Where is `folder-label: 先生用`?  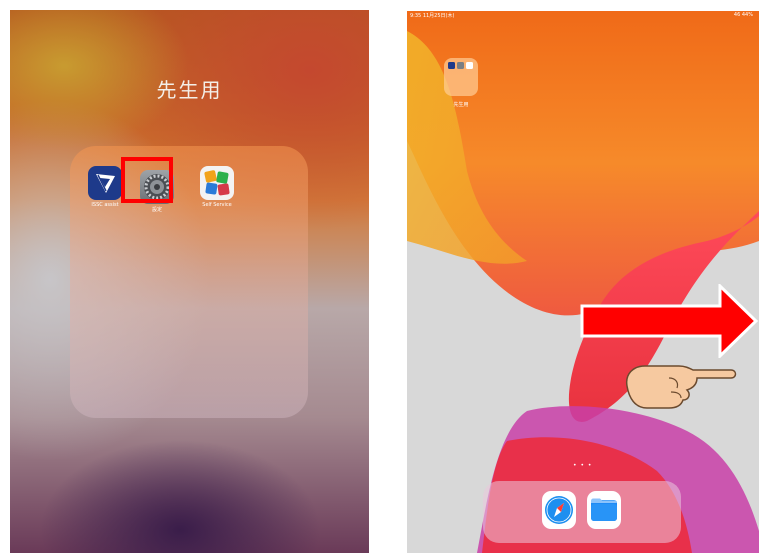
folder-label: 先生用 is located at coordinates (461, 105).